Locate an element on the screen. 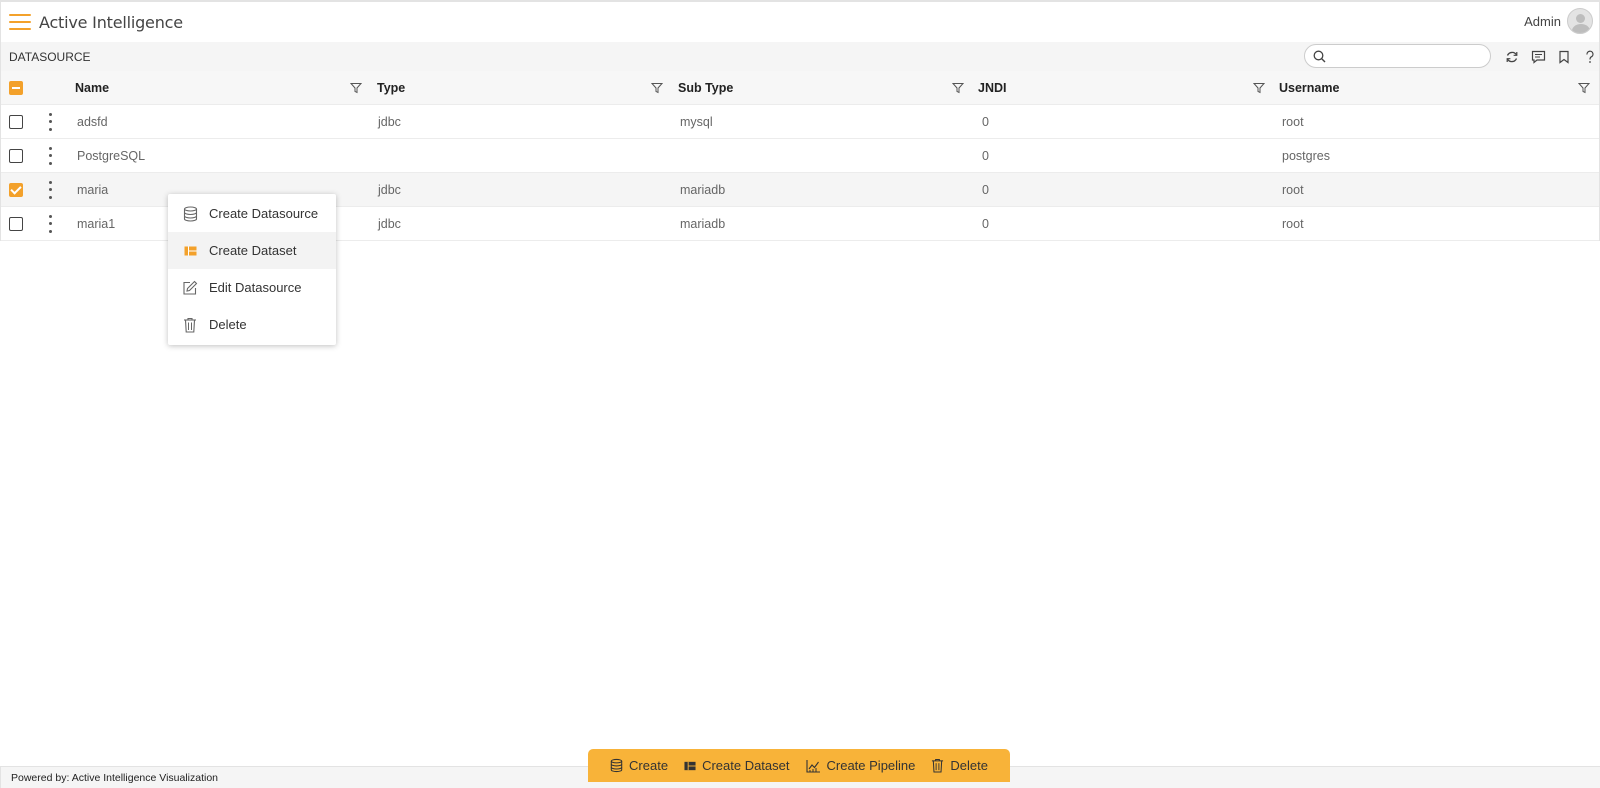 This screenshot has height=788, width=1600. menu-item-create-datasource: Create Datasource is located at coordinates (252, 213).